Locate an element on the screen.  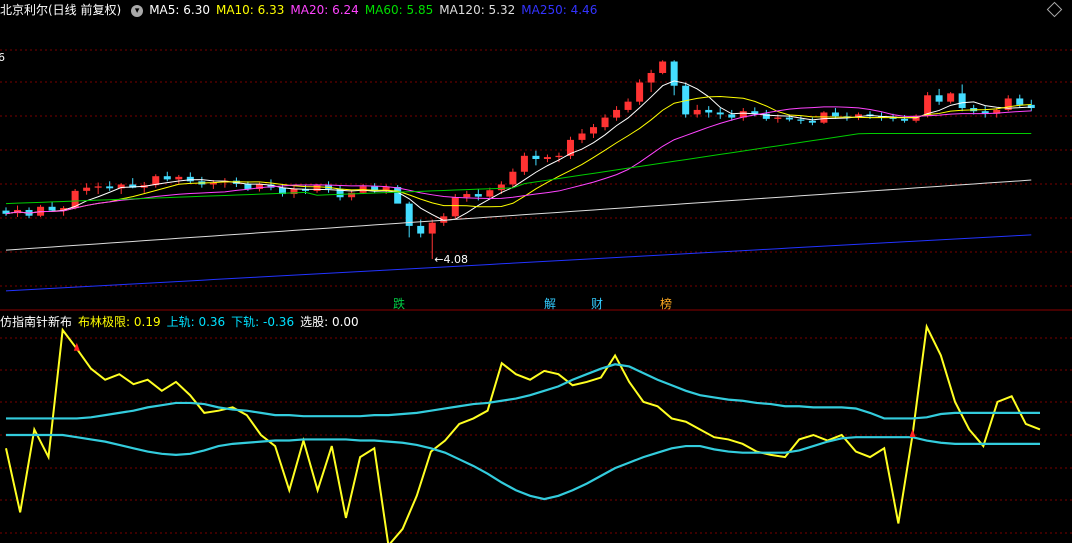
period-dropdown-icon: ▾ is located at coordinates (137, 10).